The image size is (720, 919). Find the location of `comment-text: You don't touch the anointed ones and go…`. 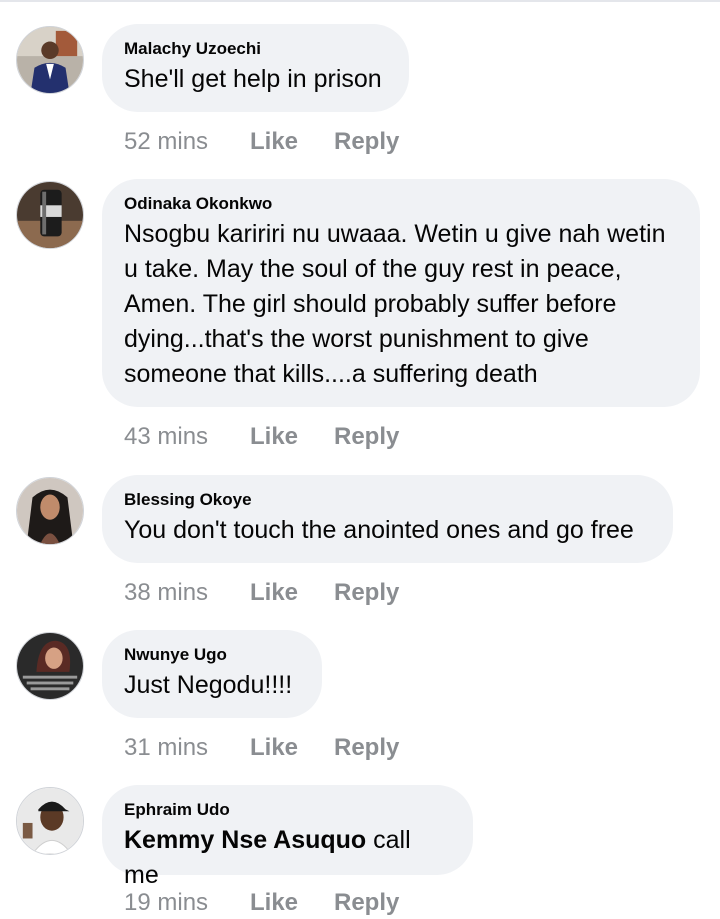

comment-text: You don't touch the anointed ones and go… is located at coordinates (379, 530).